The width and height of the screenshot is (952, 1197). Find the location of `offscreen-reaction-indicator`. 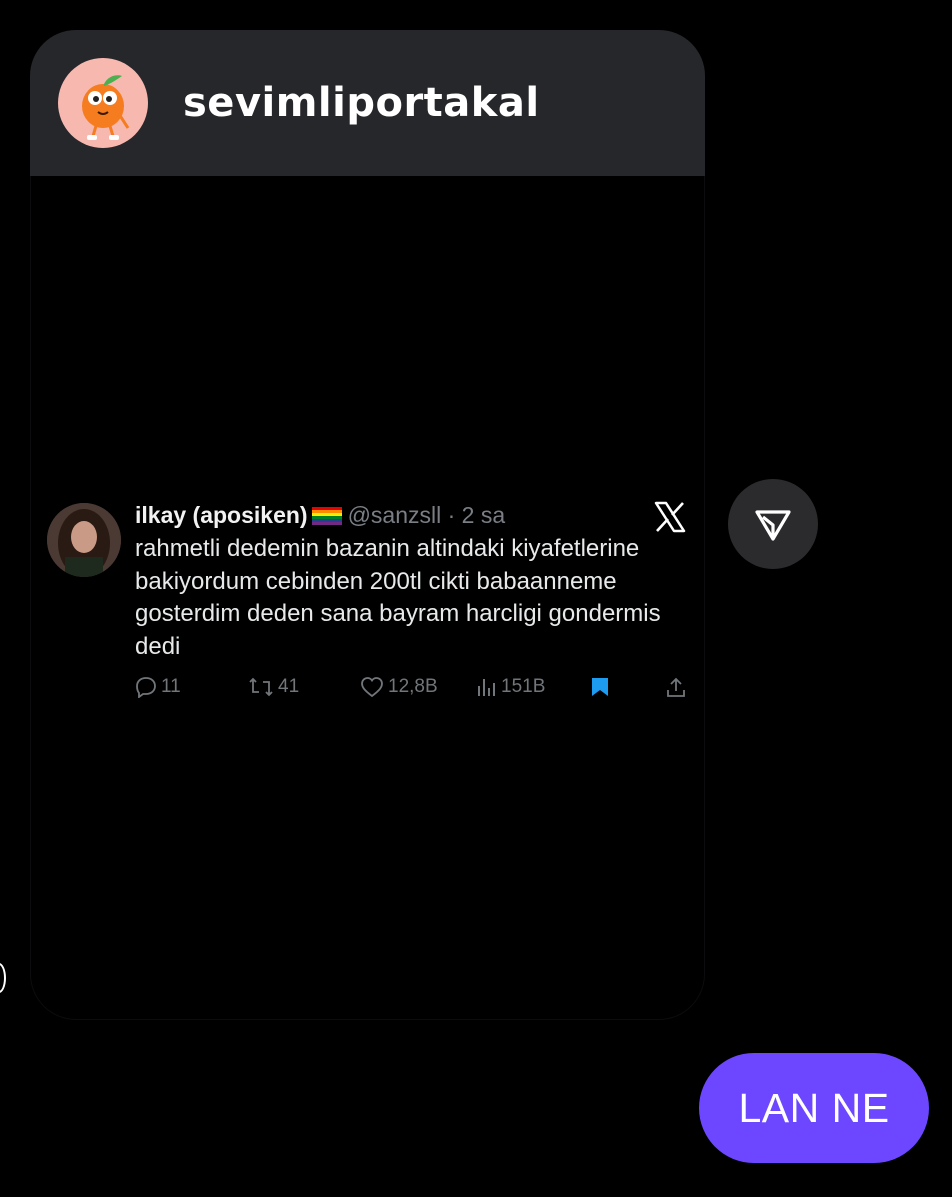

offscreen-reaction-indicator is located at coordinates (3, 978).